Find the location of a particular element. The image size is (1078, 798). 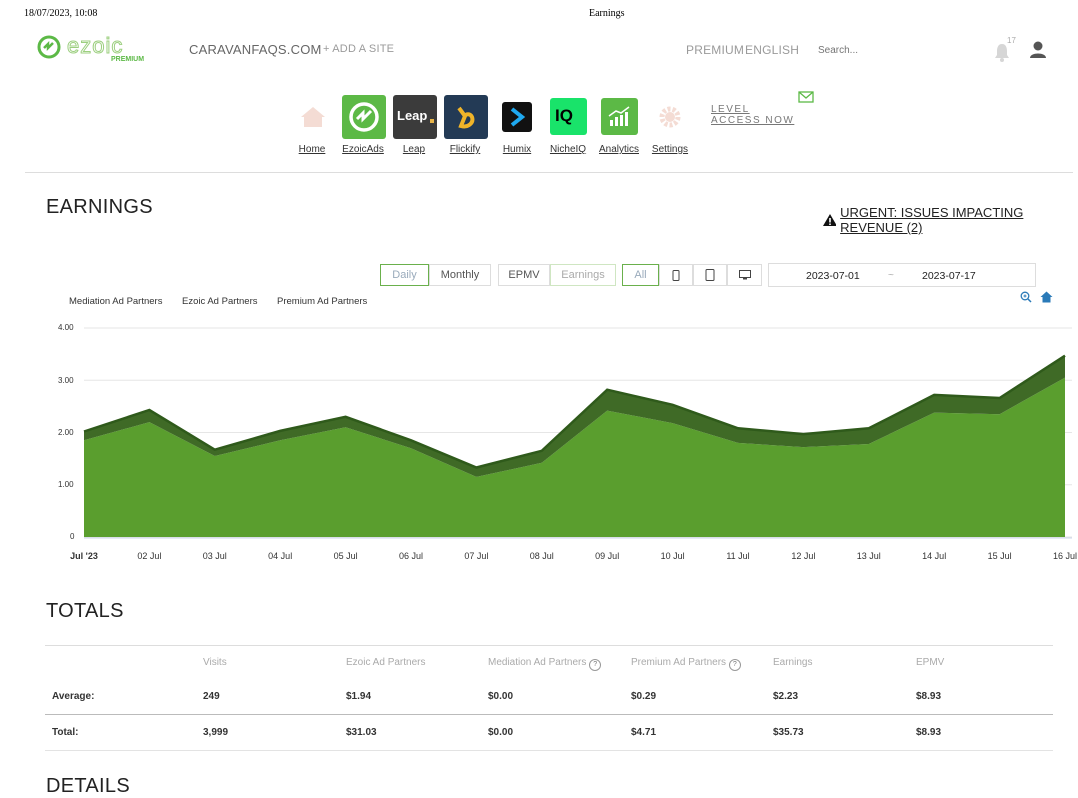

x-tick-label: 05 Jul is located at coordinates (345, 556).